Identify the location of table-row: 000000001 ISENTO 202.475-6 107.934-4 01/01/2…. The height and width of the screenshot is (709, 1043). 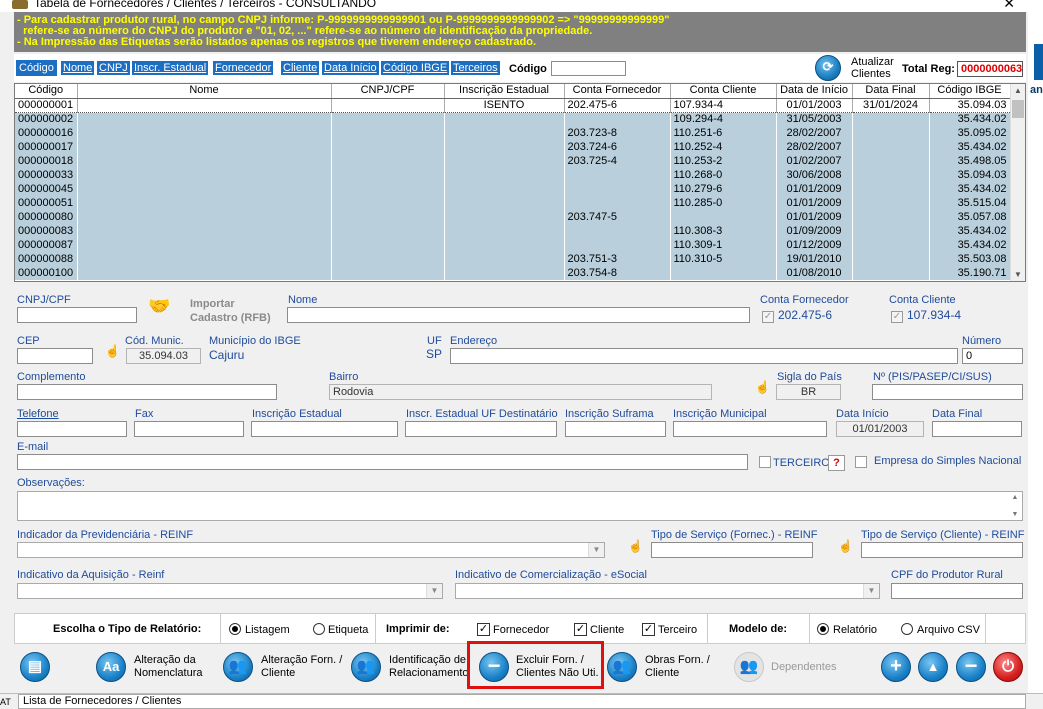
(513, 105).